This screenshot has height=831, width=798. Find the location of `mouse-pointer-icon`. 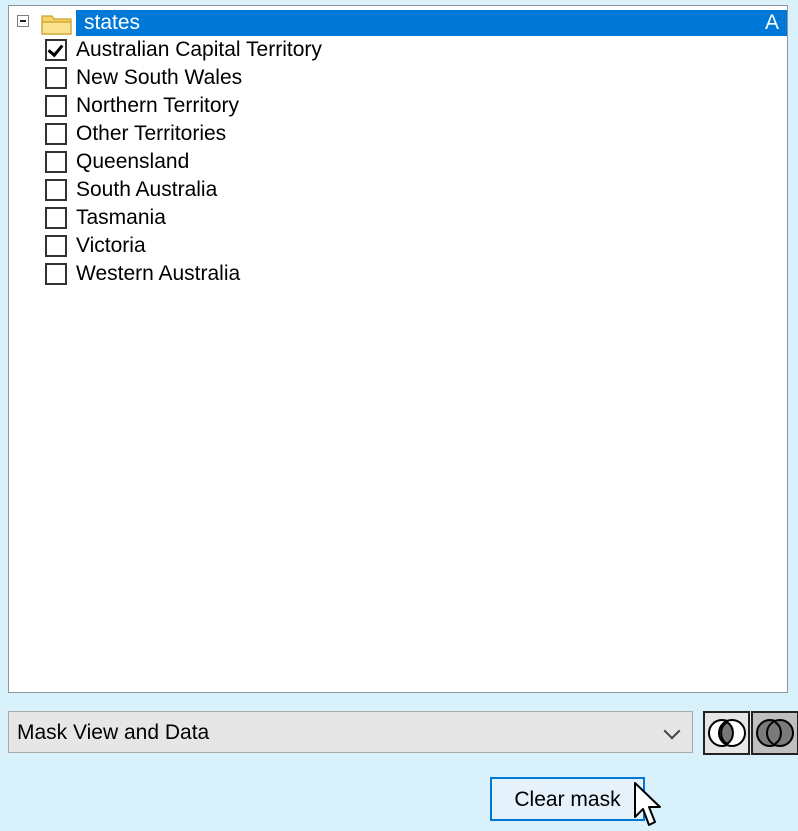

mouse-pointer-icon is located at coordinates (647, 804).